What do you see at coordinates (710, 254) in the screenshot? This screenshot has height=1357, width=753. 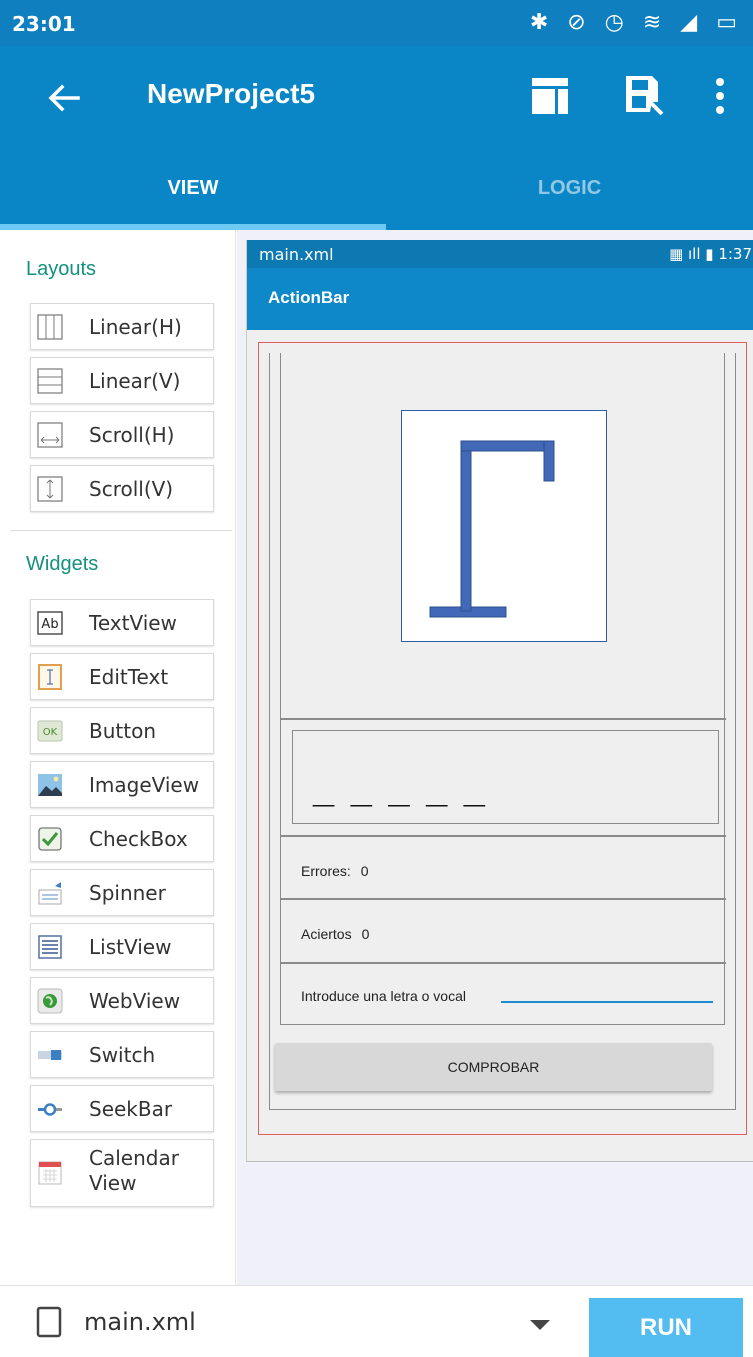 I see `preview-status-icons: ▦ ıll ▮ 1:37` at bounding box center [710, 254].